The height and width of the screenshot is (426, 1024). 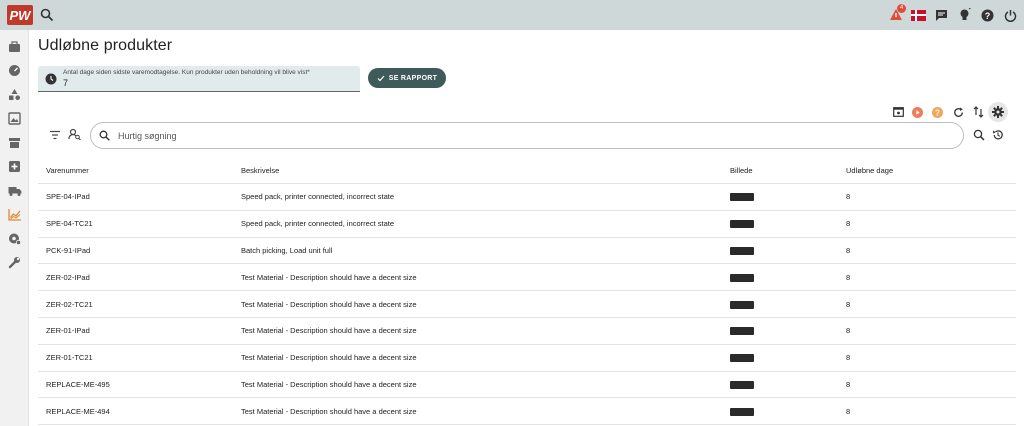 I want to click on alert-button: 4, so click(x=897, y=13).